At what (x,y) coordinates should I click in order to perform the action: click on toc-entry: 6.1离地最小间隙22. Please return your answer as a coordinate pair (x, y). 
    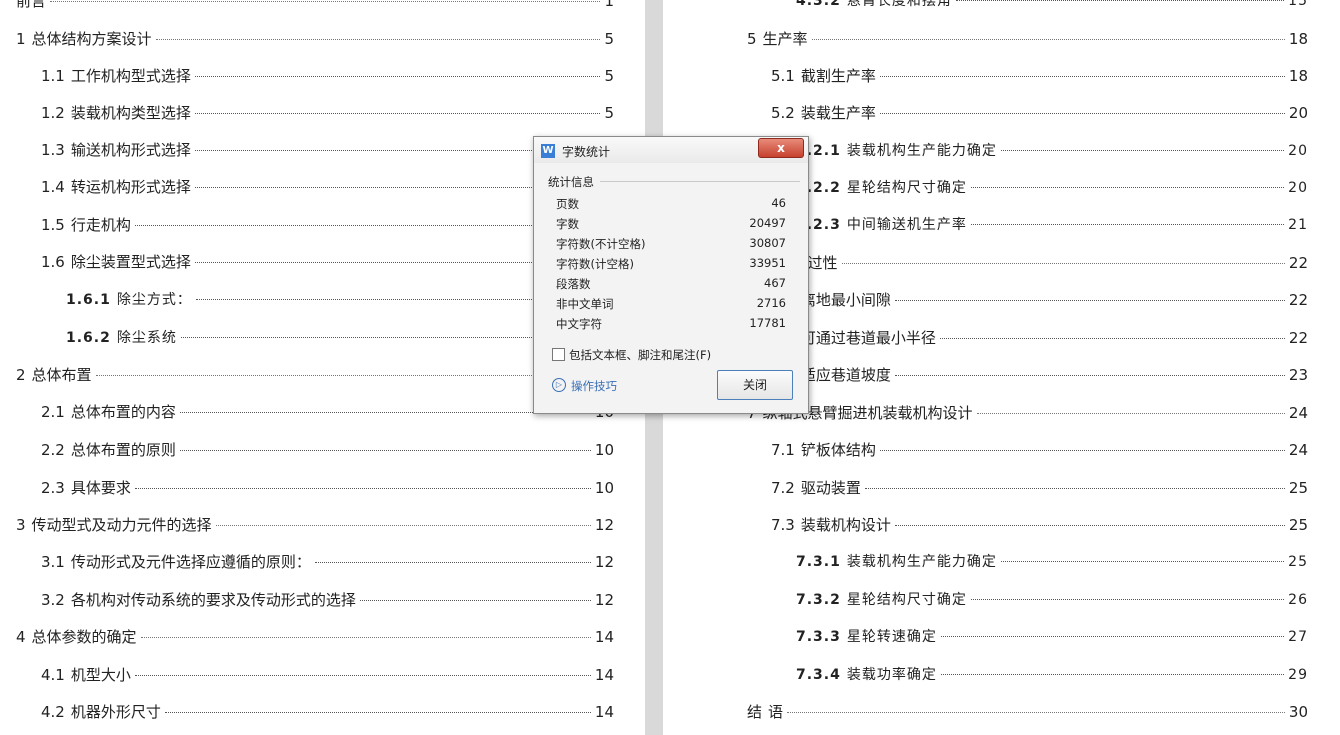
    Looking at the image, I should click on (1039, 300).